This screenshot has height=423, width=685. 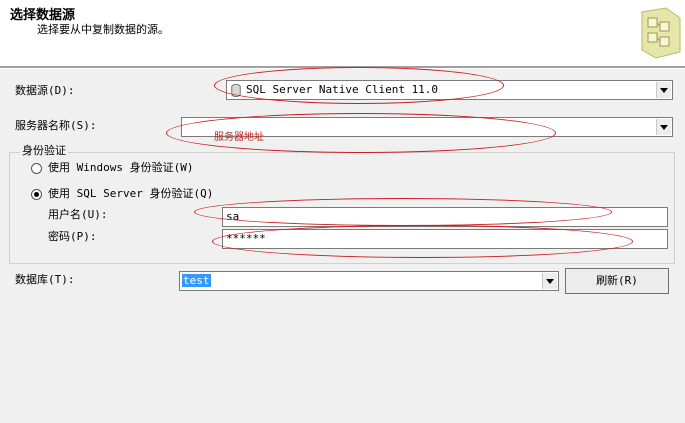 I want to click on database-icon, so click(x=236, y=90).